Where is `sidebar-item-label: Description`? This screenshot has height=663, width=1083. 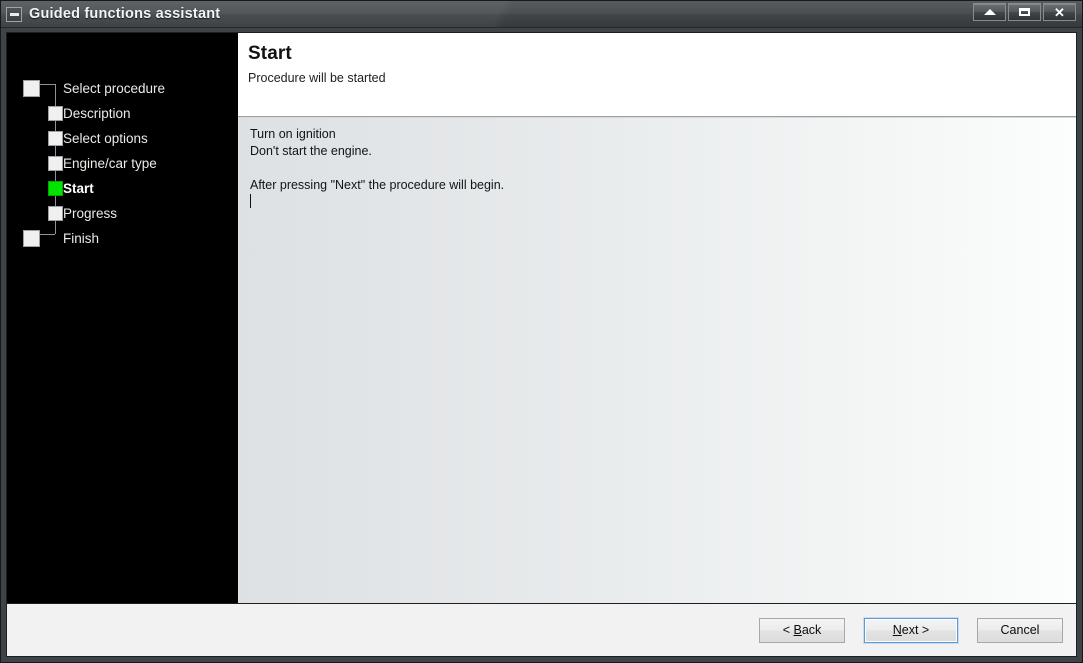 sidebar-item-label: Description is located at coordinates (97, 113).